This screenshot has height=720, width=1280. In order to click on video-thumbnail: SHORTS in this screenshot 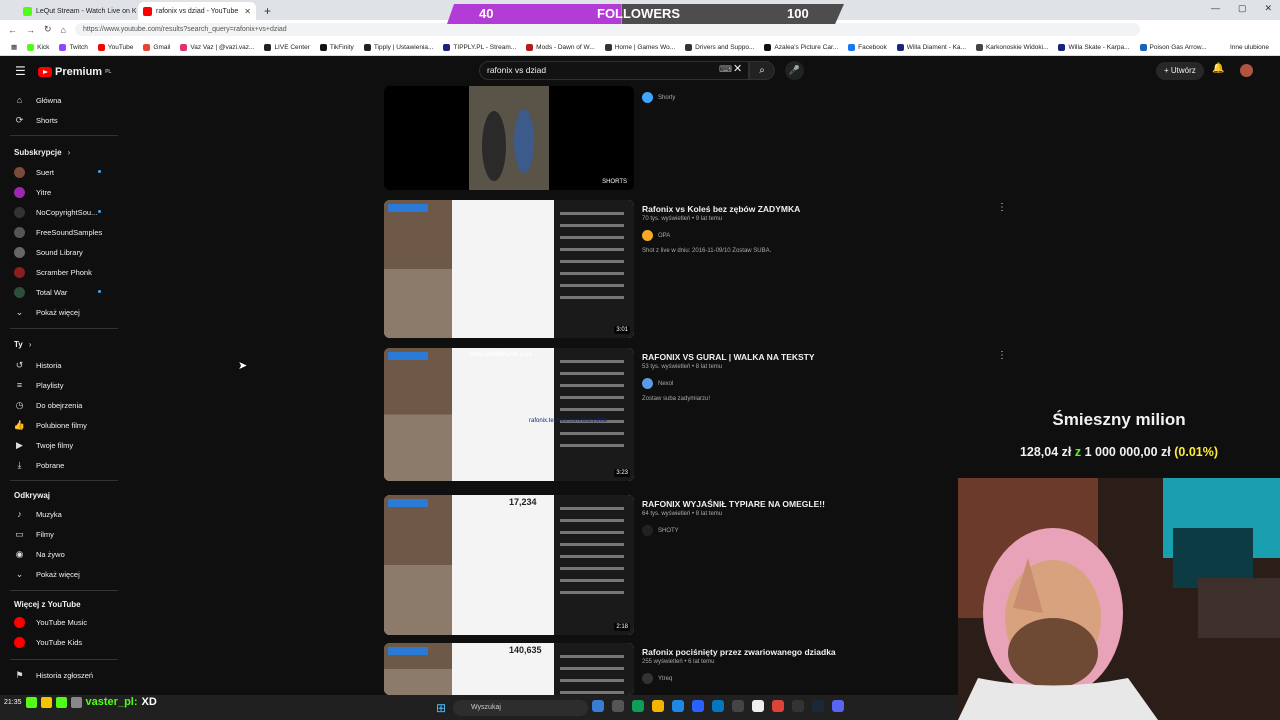, I will do `click(509, 138)`.